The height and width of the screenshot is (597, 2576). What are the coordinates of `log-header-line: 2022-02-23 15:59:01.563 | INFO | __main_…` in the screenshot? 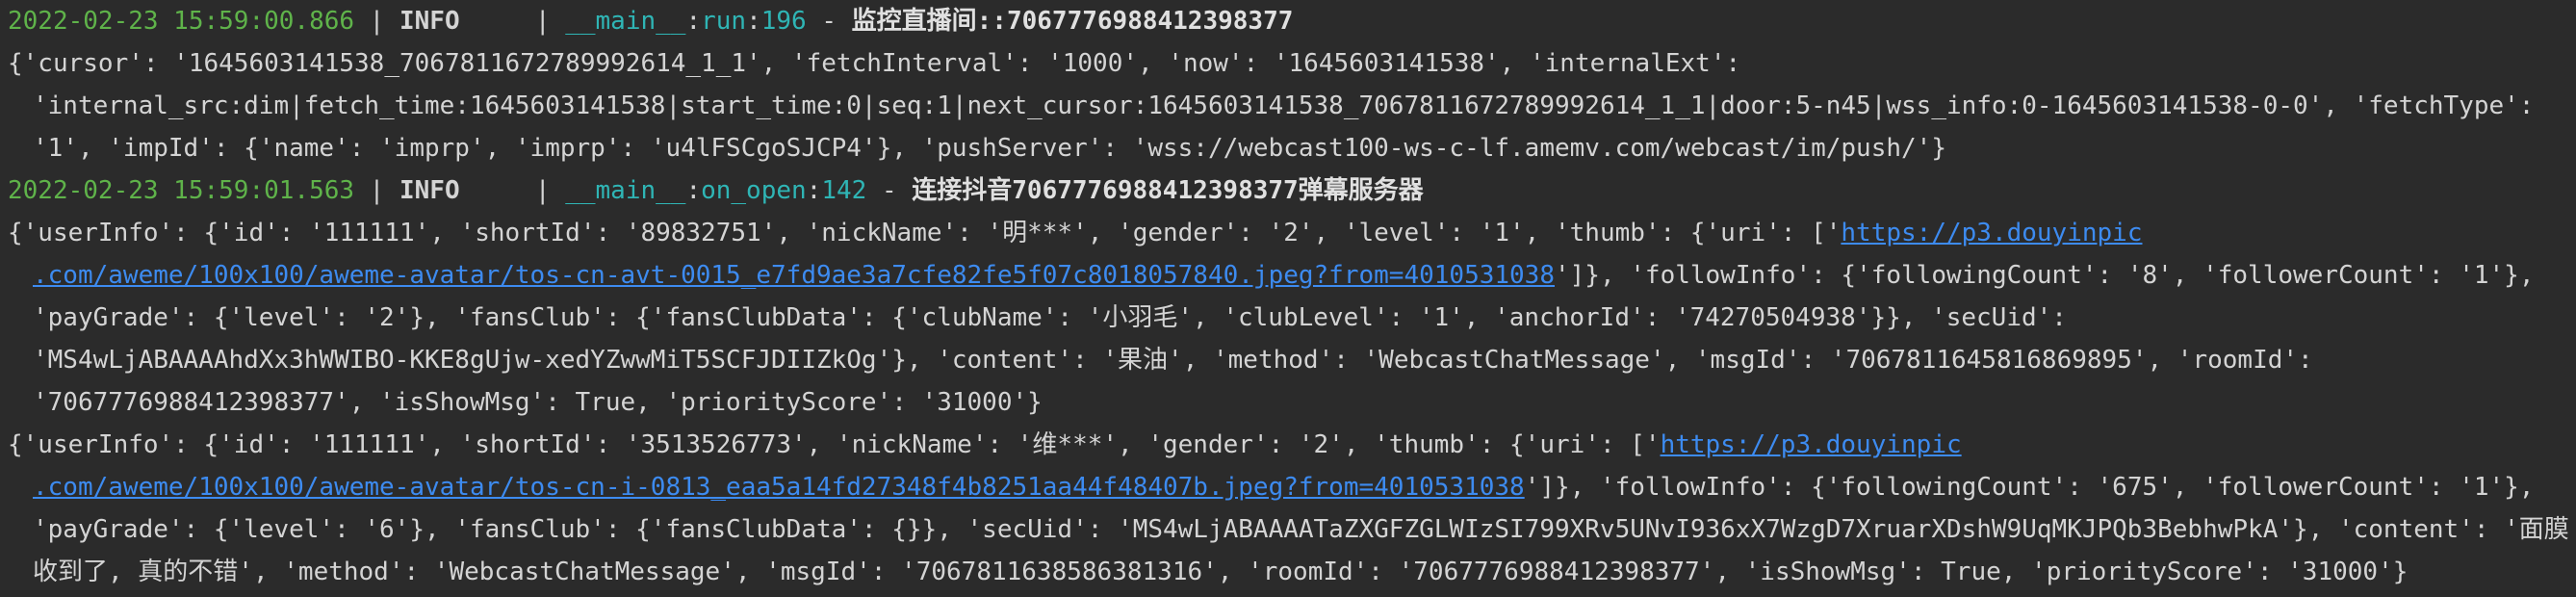 It's located at (1292, 190).